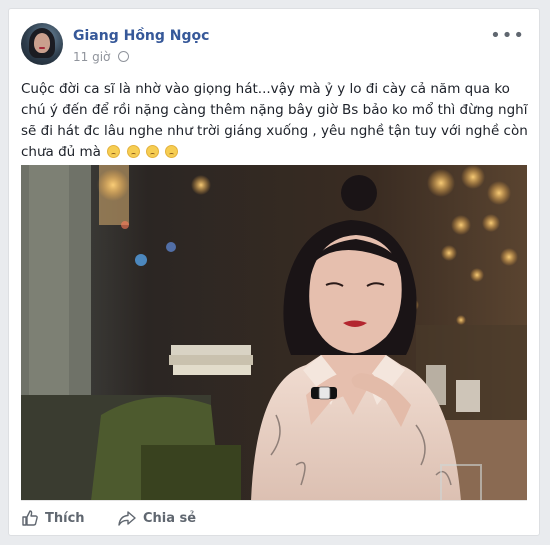 The width and height of the screenshot is (550, 545). I want to click on avatar, so click(42, 44).